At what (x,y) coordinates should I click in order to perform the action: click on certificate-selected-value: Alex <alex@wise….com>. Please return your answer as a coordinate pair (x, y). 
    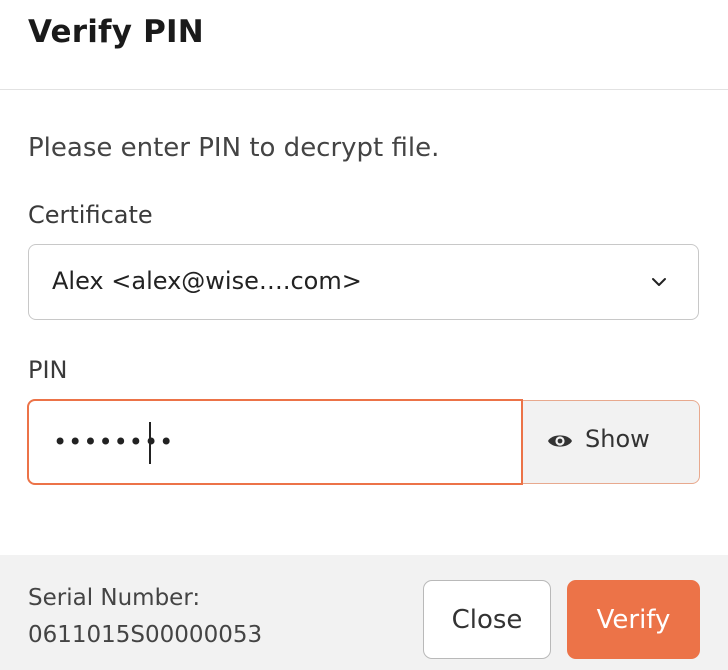
    Looking at the image, I should click on (207, 281).